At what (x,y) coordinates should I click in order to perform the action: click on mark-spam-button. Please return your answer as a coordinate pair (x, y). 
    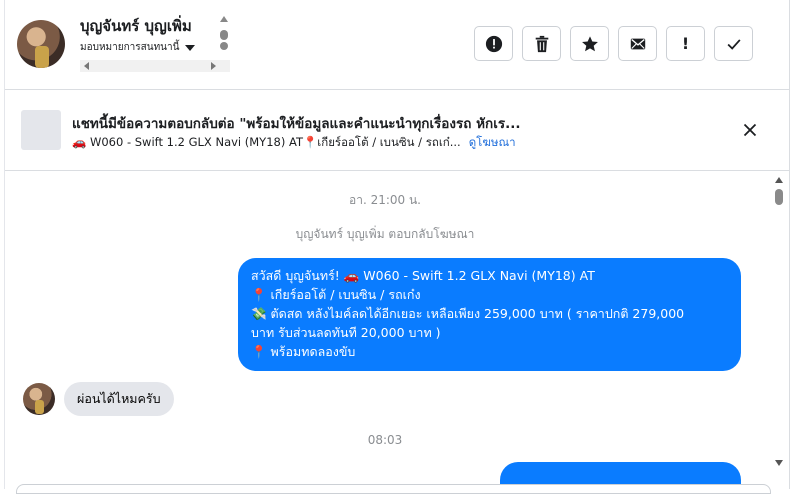
    Looking at the image, I should click on (493, 43).